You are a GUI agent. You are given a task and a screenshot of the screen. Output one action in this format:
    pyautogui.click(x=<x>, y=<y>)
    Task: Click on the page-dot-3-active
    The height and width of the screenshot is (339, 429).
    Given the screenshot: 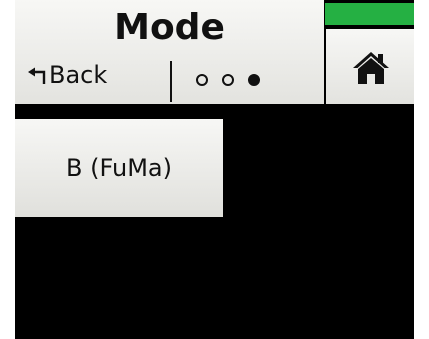 What is the action you would take?
    pyautogui.click(x=254, y=80)
    